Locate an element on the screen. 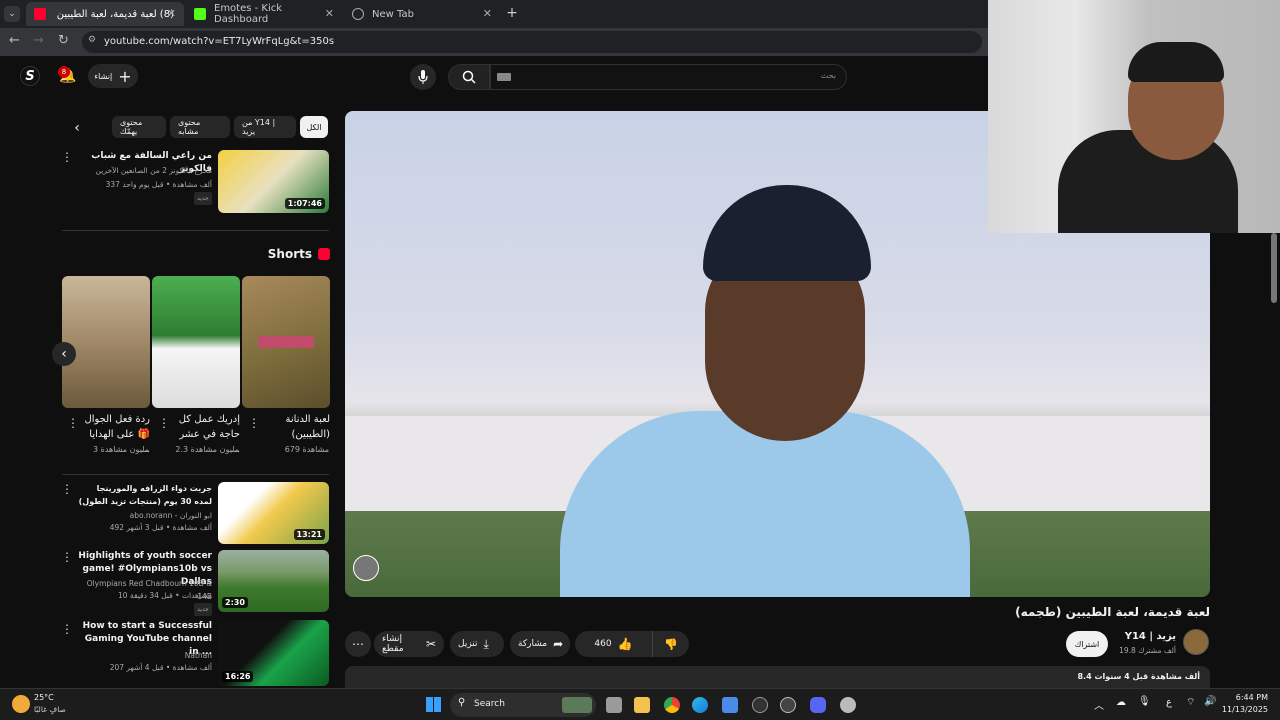 The width and height of the screenshot is (1280, 720). tab-new-tab: New Tab ✕ is located at coordinates (422, 14).